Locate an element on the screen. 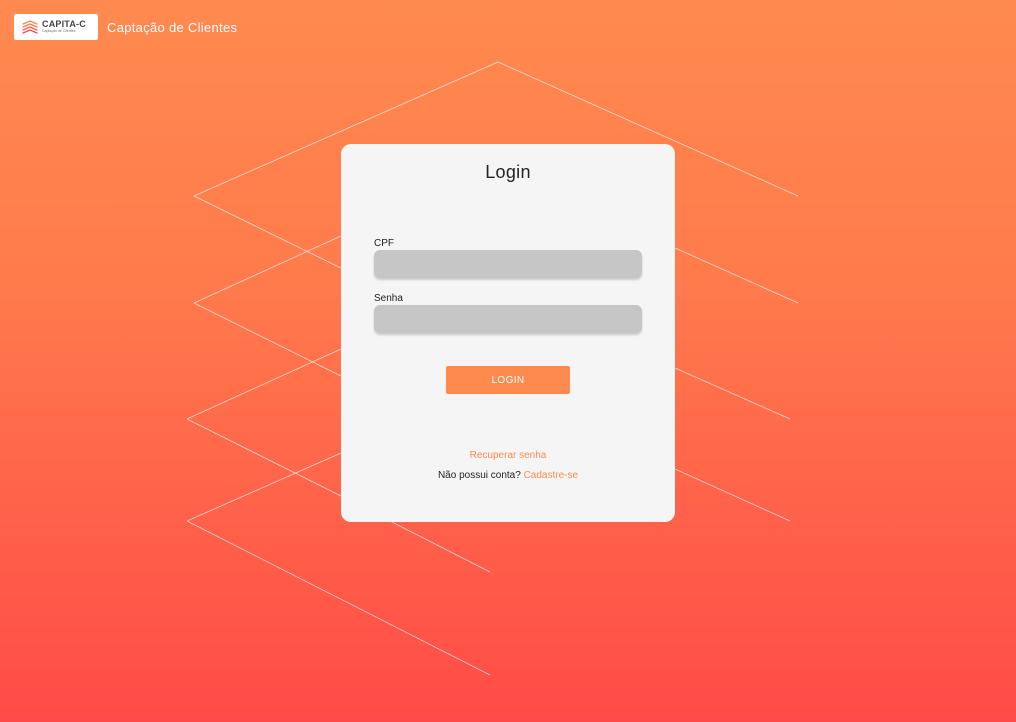  layered-stack-logo-icon is located at coordinates (30, 27).